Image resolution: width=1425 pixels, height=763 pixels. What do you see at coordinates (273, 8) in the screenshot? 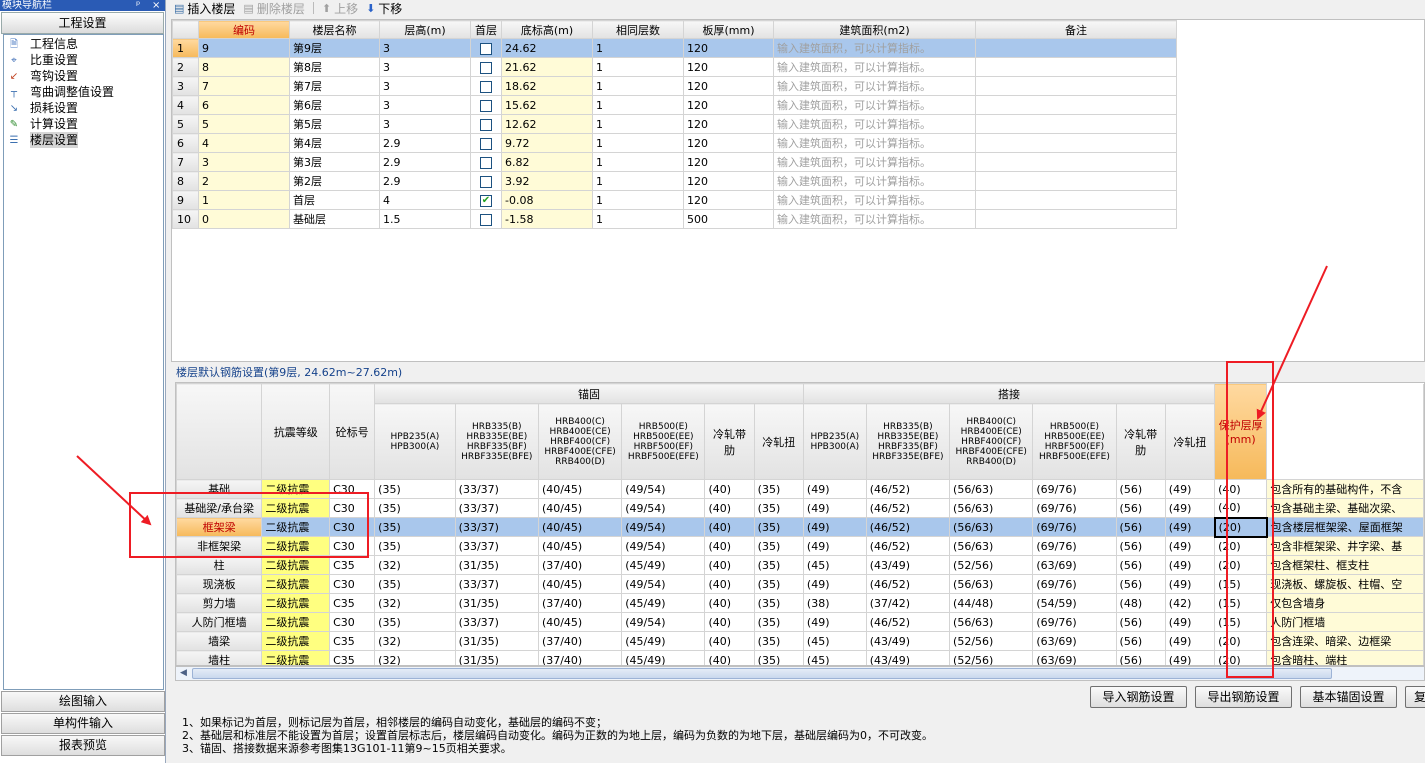
I see `delete-floor-button: ▤ 删除楼层` at bounding box center [273, 8].